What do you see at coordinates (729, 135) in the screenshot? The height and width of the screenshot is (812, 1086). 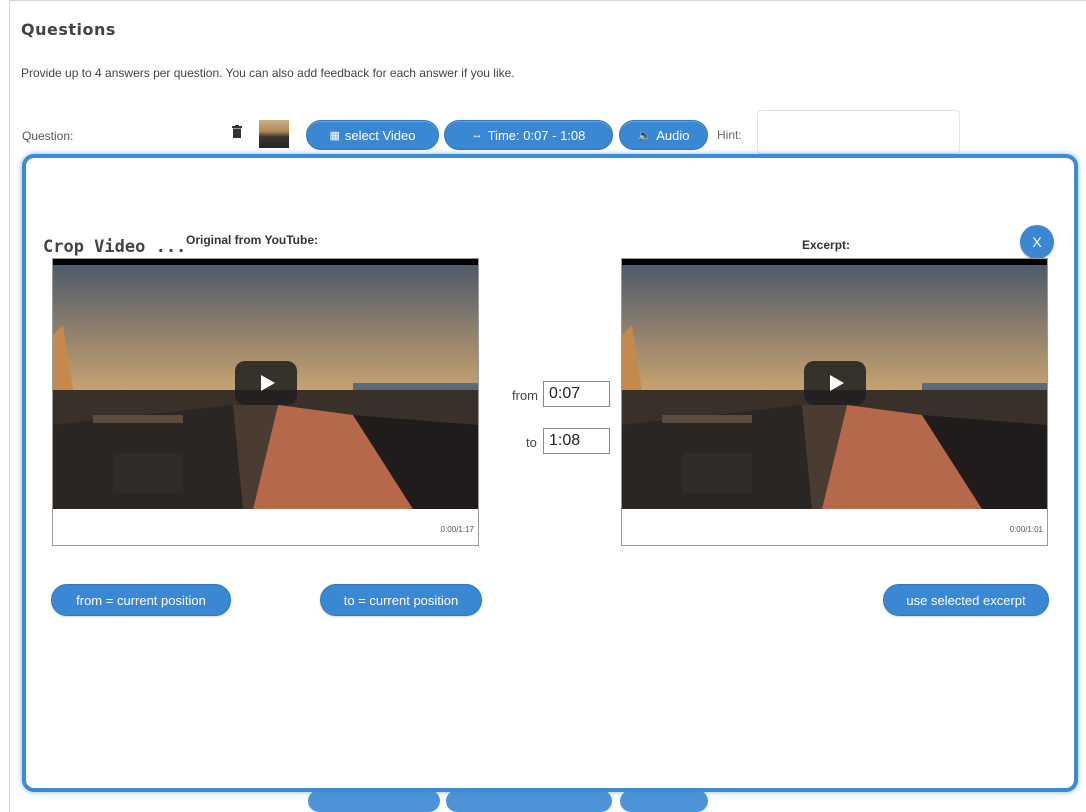 I see `hint-label: Hint:` at bounding box center [729, 135].